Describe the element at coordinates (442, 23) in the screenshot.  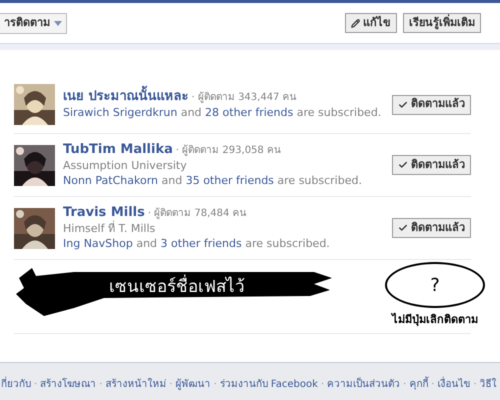
I see `learn-more-button: เรียนรู้เพิ่มเติม` at that location.